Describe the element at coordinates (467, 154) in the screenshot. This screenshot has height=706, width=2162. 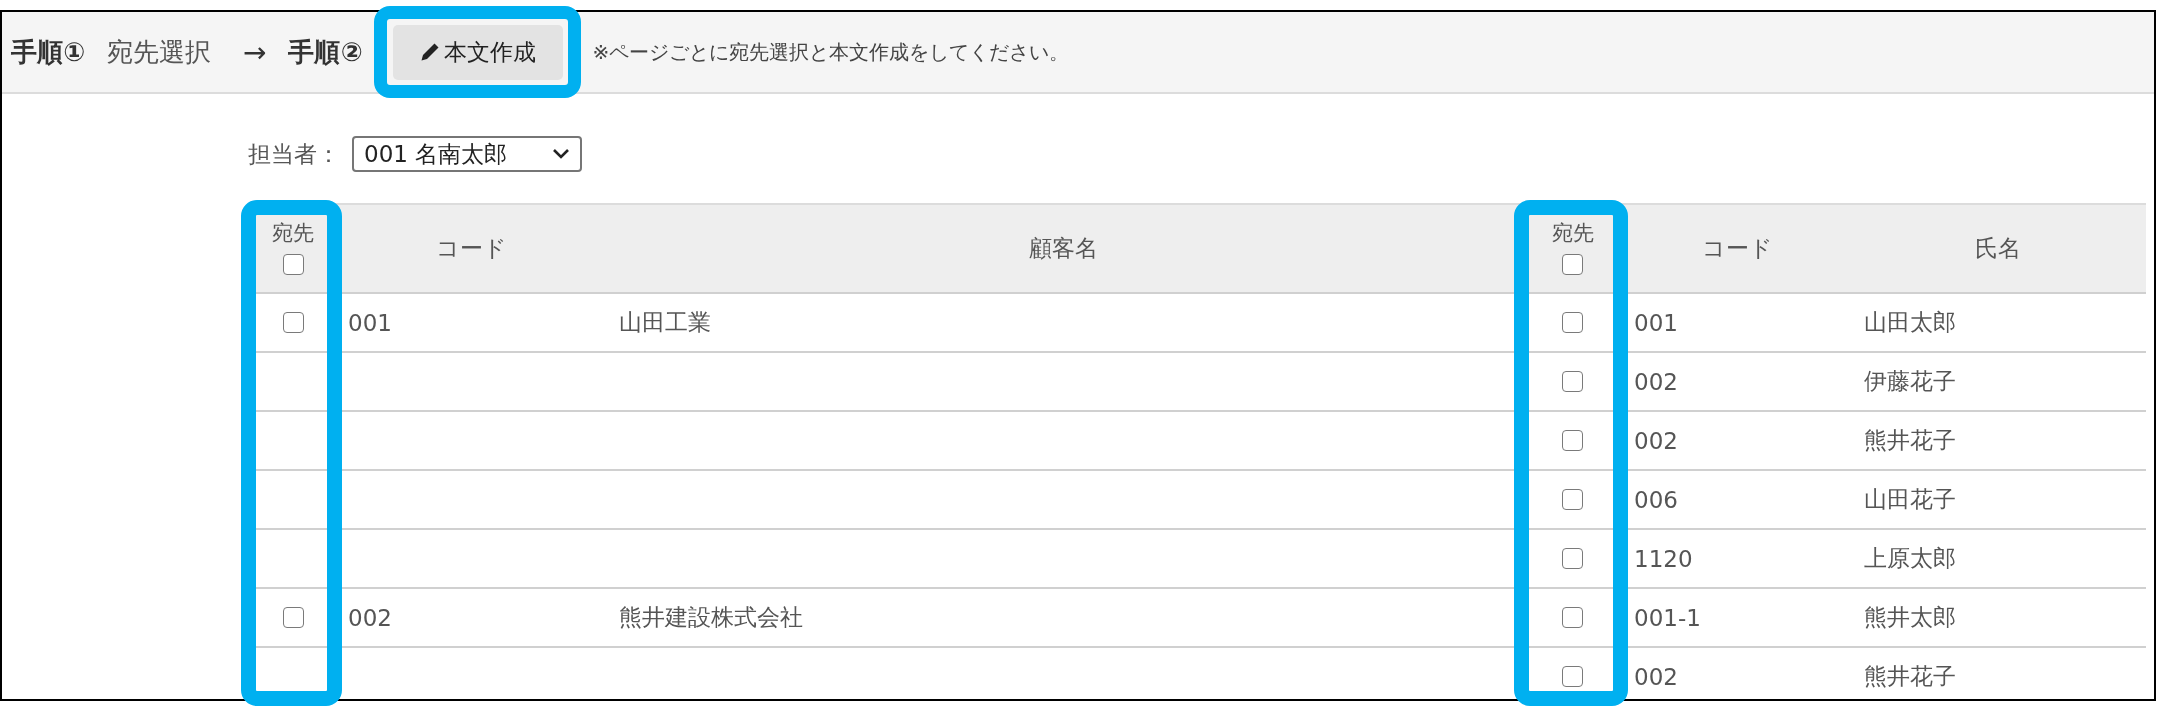
I see `assignee-select: 001 名南太郎` at that location.